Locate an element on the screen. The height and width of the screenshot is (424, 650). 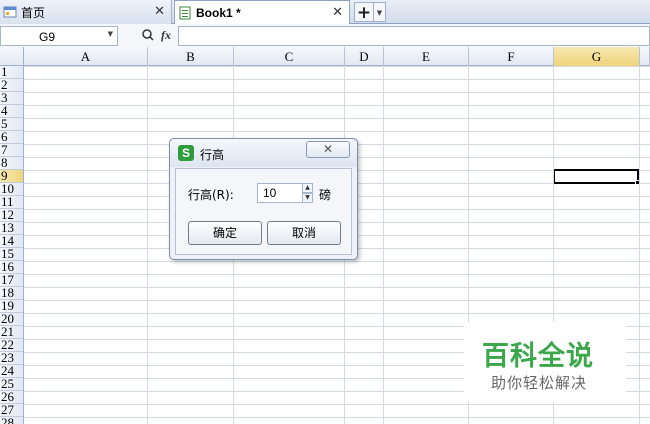
name-box: G9 ▼ is located at coordinates (59, 36).